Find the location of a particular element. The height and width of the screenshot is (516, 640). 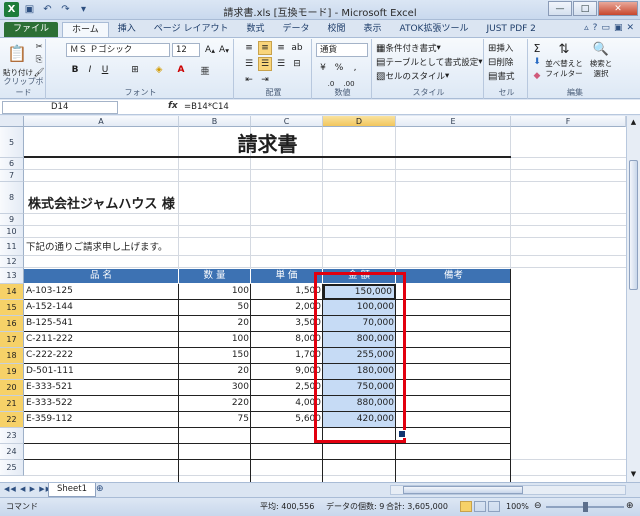

qty-cell: 220 is located at coordinates (215, 403).